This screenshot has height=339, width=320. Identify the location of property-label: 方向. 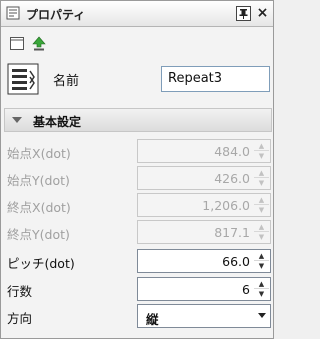
(20, 318).